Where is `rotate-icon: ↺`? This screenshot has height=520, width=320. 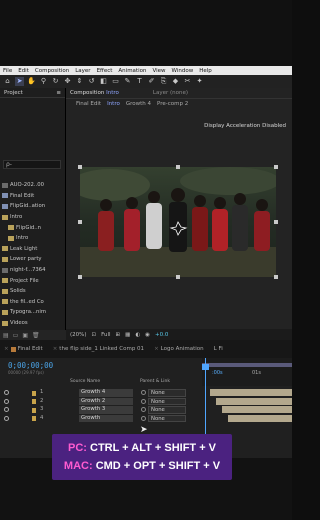
rotate-icon: ↺ is located at coordinates (91, 81).